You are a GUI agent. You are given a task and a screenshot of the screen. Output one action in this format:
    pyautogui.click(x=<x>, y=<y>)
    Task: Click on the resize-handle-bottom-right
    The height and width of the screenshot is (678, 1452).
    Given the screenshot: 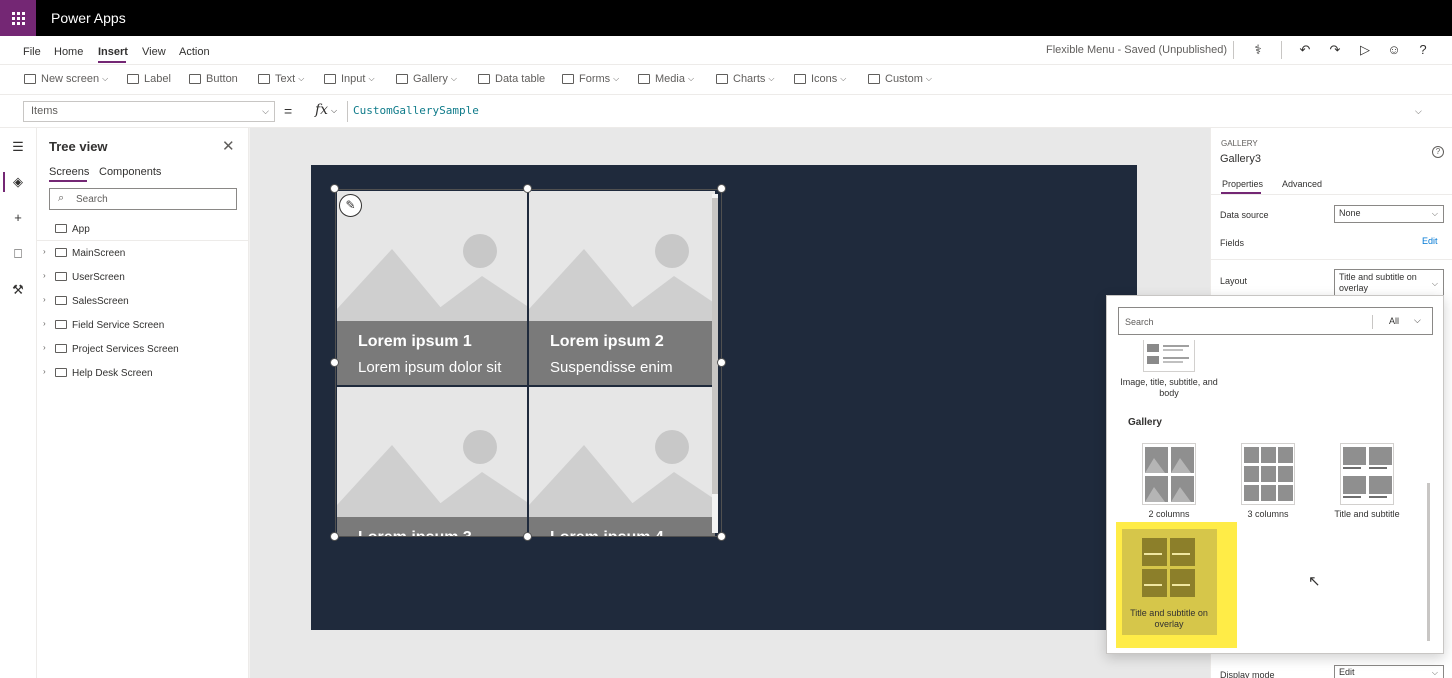 What is the action you would take?
    pyautogui.click(x=721, y=536)
    